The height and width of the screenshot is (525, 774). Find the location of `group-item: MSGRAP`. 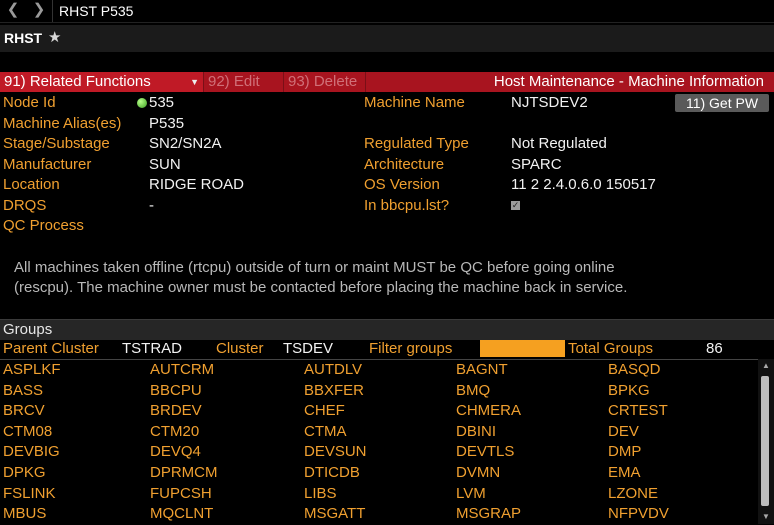

group-item: MSGRAP is located at coordinates (488, 514).